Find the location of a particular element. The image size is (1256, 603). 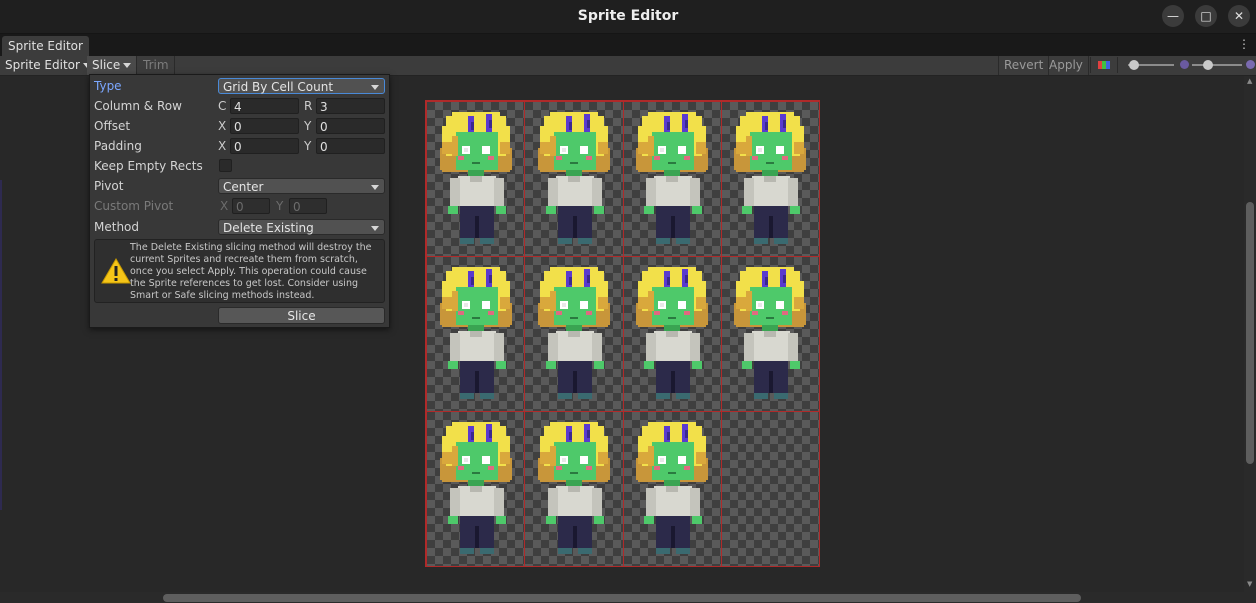

minimize-button: — is located at coordinates (1173, 16).